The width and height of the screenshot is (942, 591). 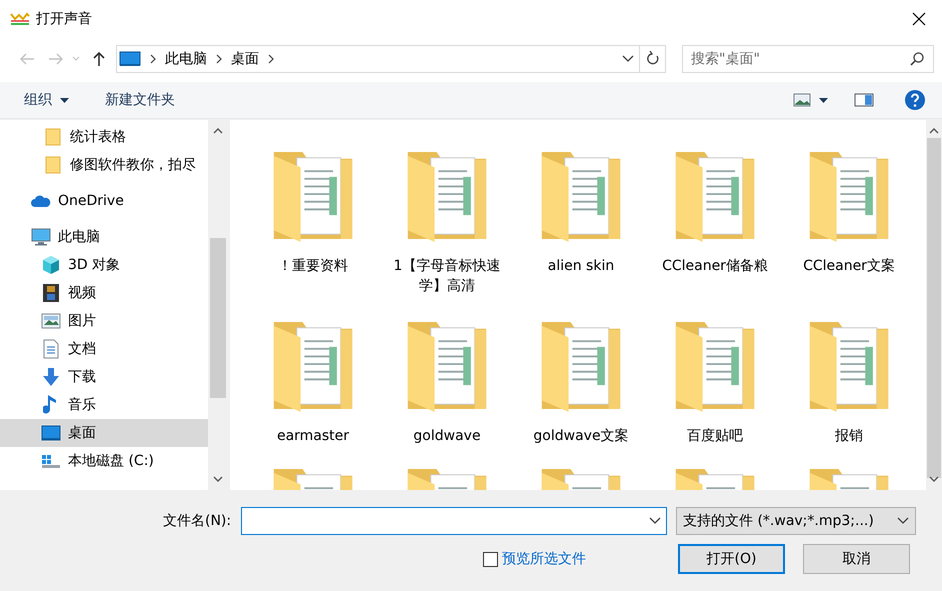 What do you see at coordinates (56, 59) in the screenshot?
I see `arrow-right-icon` at bounding box center [56, 59].